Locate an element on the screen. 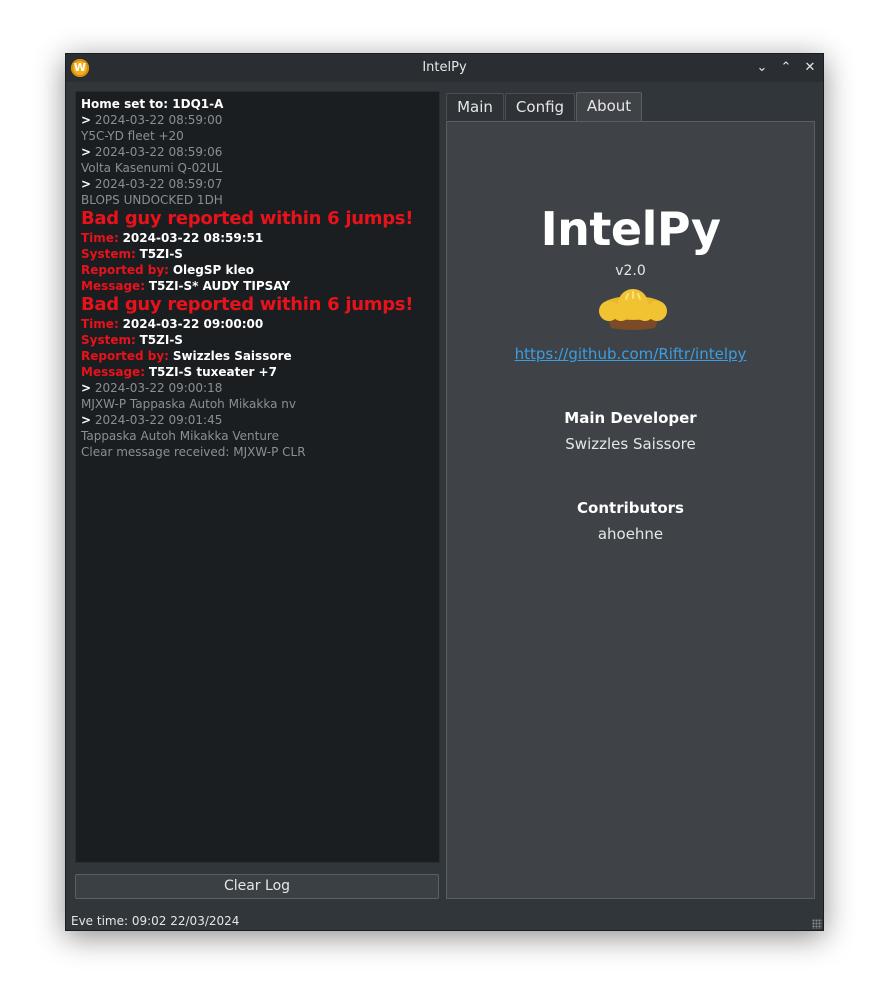 This screenshot has height=1008, width=889. home-line: Home set to: 1DQ1-A is located at coordinates (152, 104).